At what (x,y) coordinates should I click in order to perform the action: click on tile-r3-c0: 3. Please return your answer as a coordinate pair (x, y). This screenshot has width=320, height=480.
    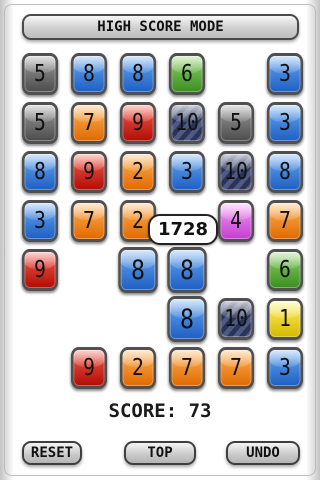
    Looking at the image, I should click on (40, 221).